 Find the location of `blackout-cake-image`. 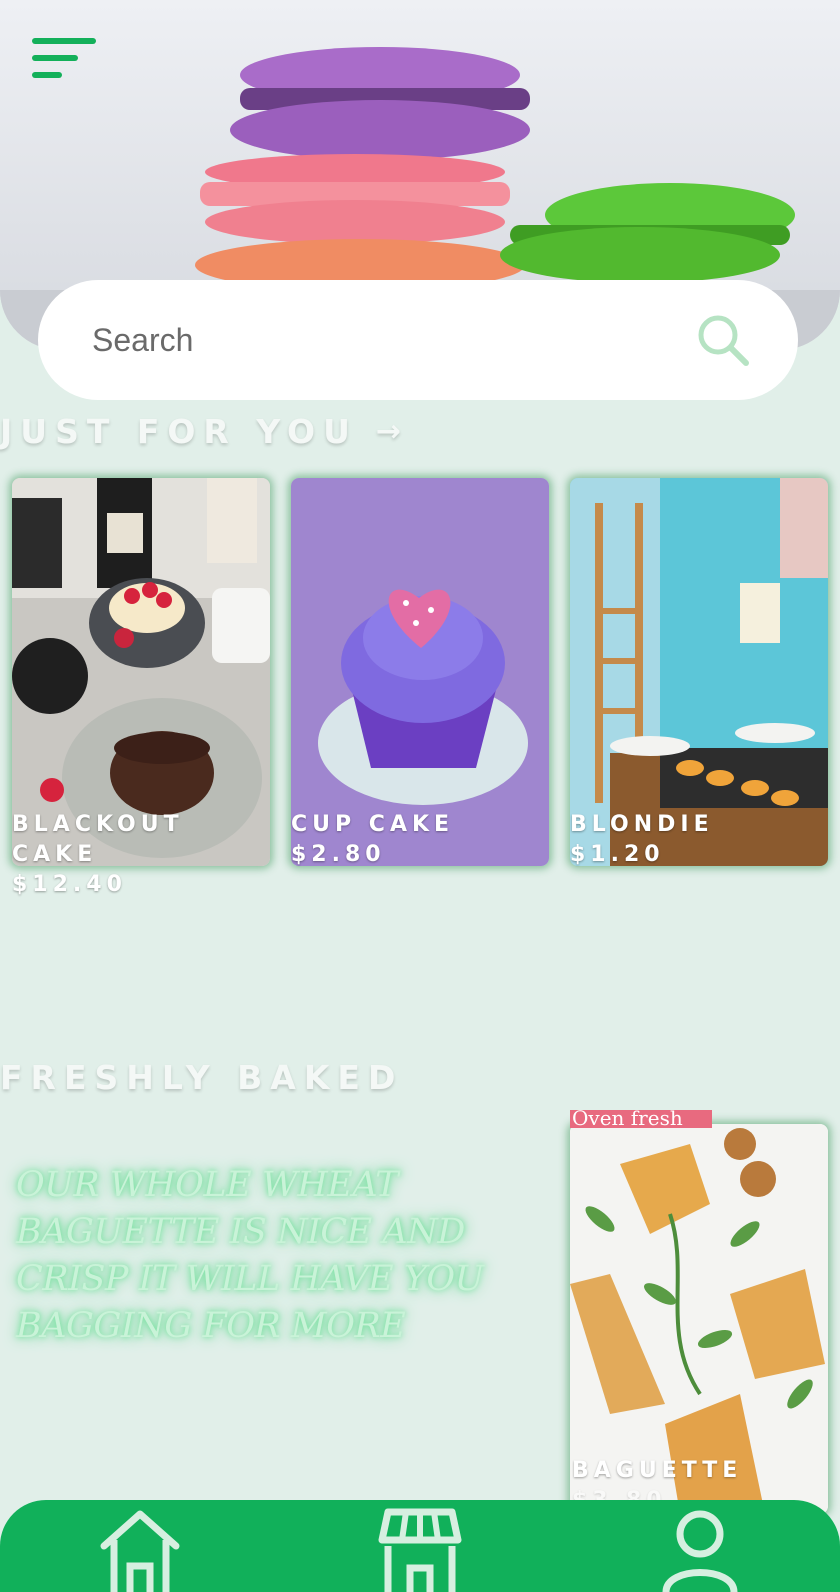

blackout-cake-image is located at coordinates (141, 672).